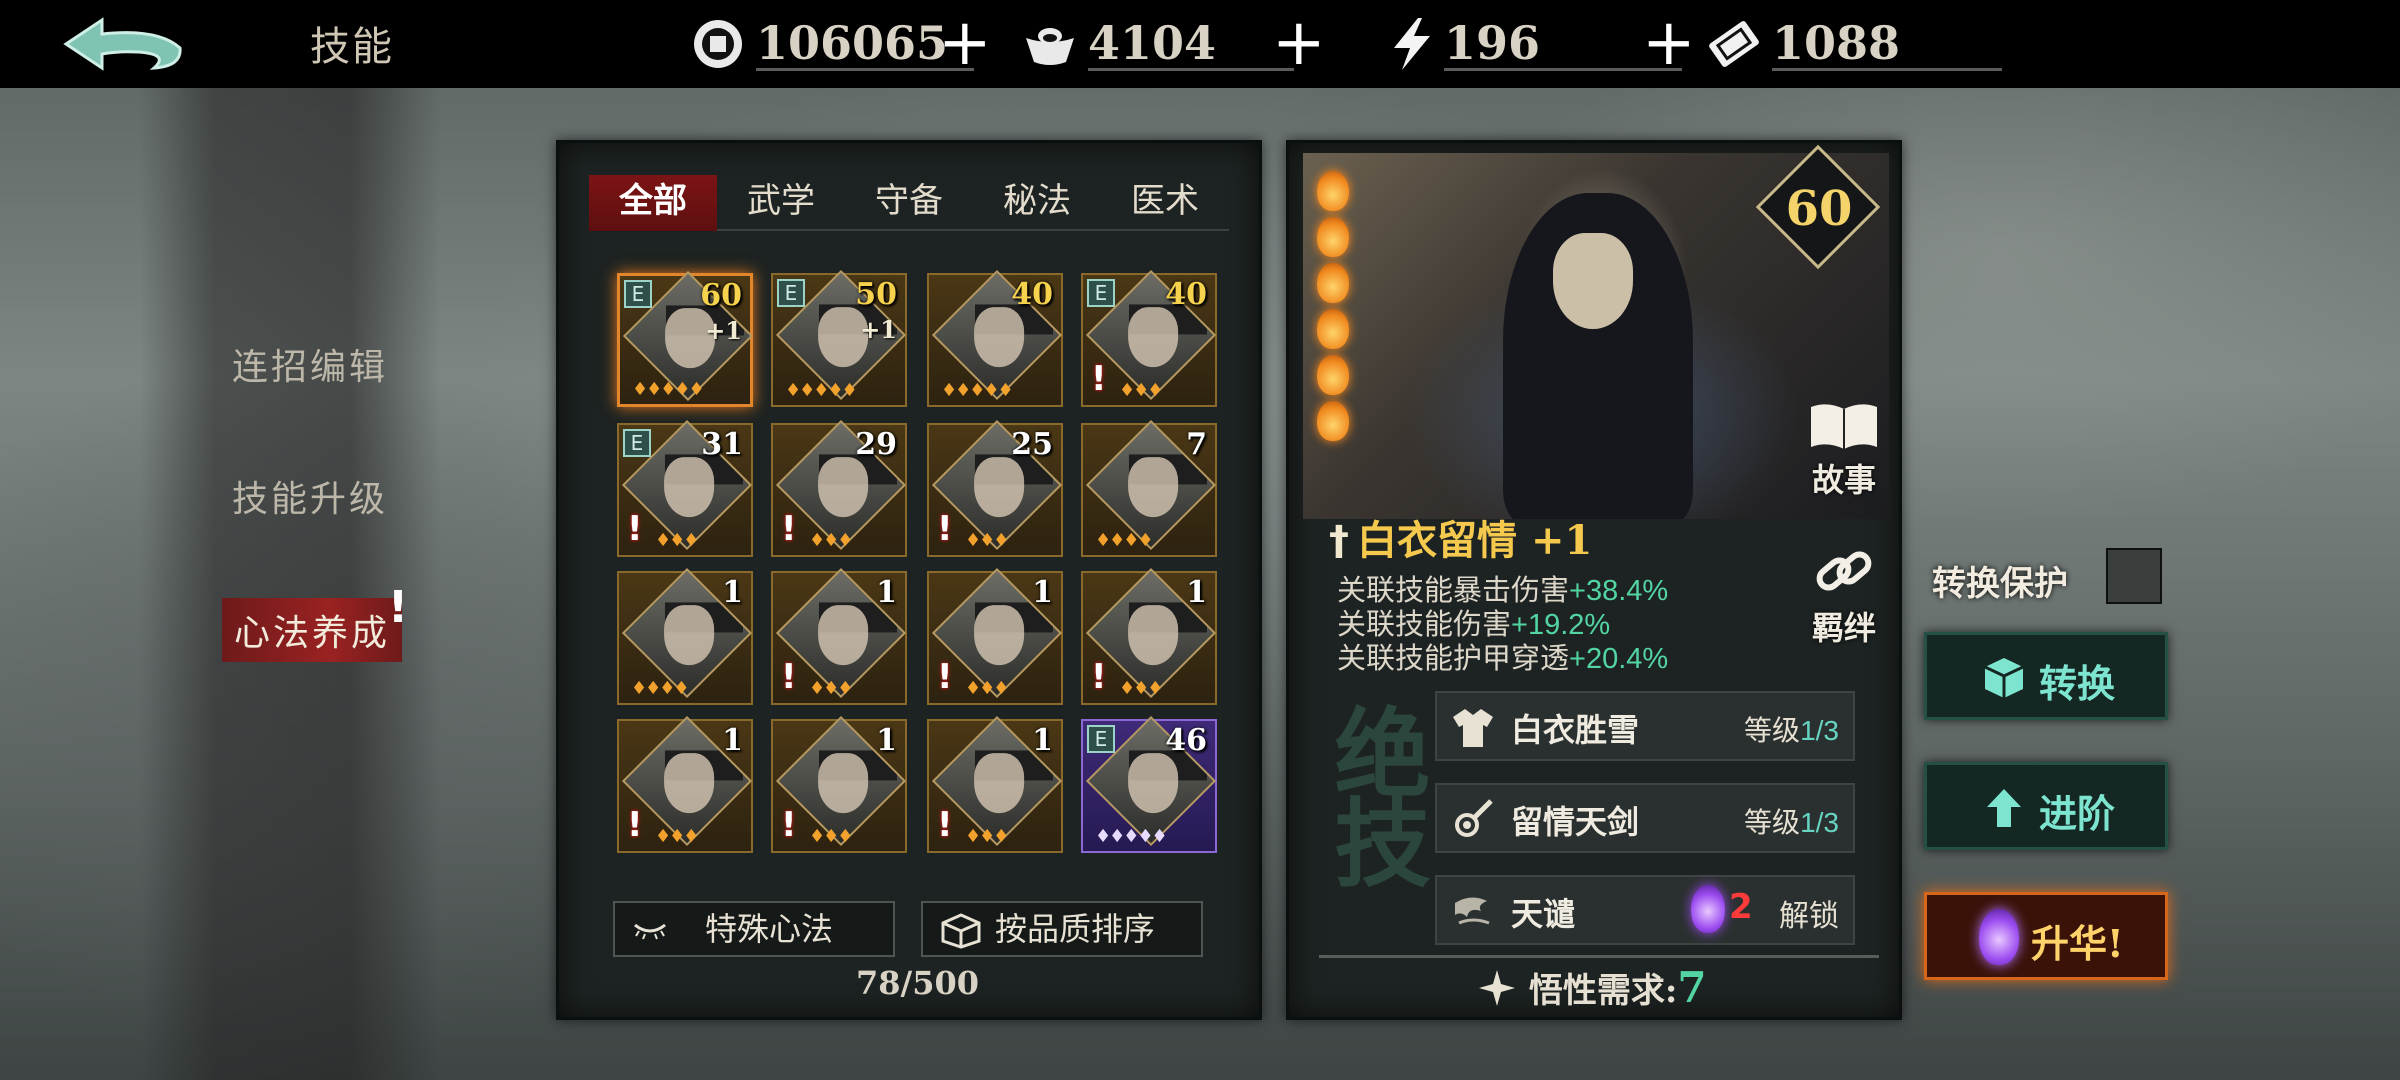 The width and height of the screenshot is (2400, 1080). I want to click on sub-skill-row-locked: 天谴 2 解锁, so click(1645, 910).